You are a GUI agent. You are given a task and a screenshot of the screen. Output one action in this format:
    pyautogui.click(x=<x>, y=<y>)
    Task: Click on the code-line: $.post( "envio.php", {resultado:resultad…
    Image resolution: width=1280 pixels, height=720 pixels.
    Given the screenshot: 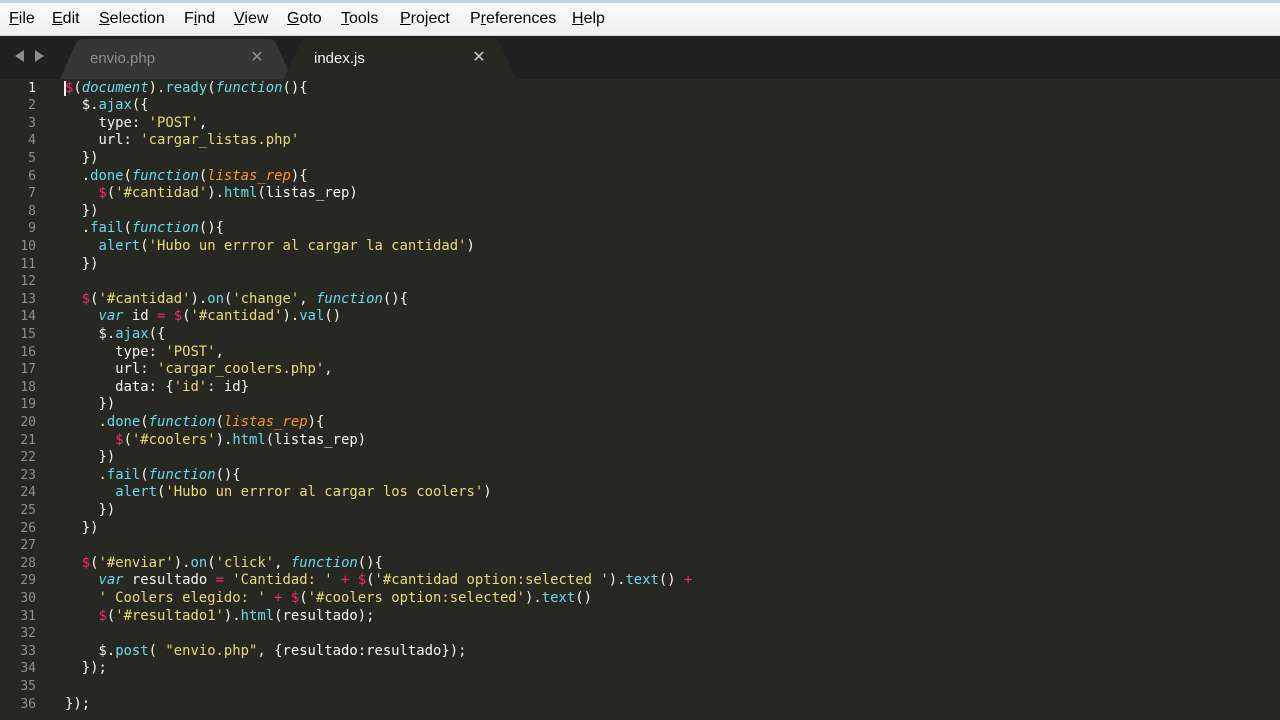 What is the action you would take?
    pyautogui.click(x=265, y=652)
    